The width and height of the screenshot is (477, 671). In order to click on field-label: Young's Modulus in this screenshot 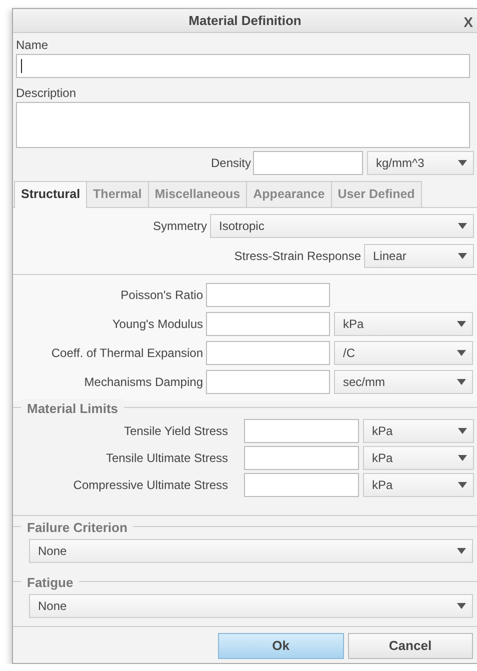, I will do `click(157, 325)`.